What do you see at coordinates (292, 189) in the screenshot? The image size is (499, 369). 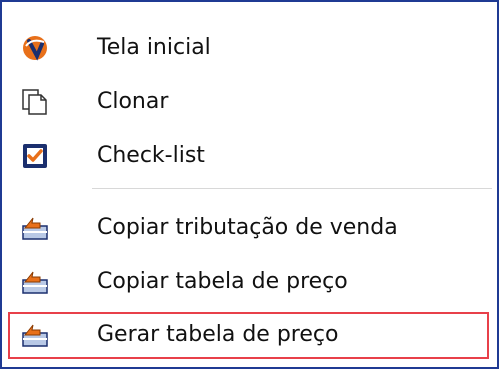 I see `menu-separator` at bounding box center [292, 189].